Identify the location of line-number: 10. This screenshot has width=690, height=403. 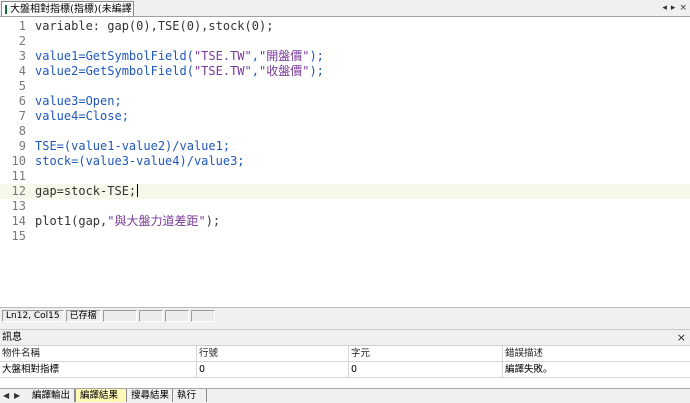
(18, 161).